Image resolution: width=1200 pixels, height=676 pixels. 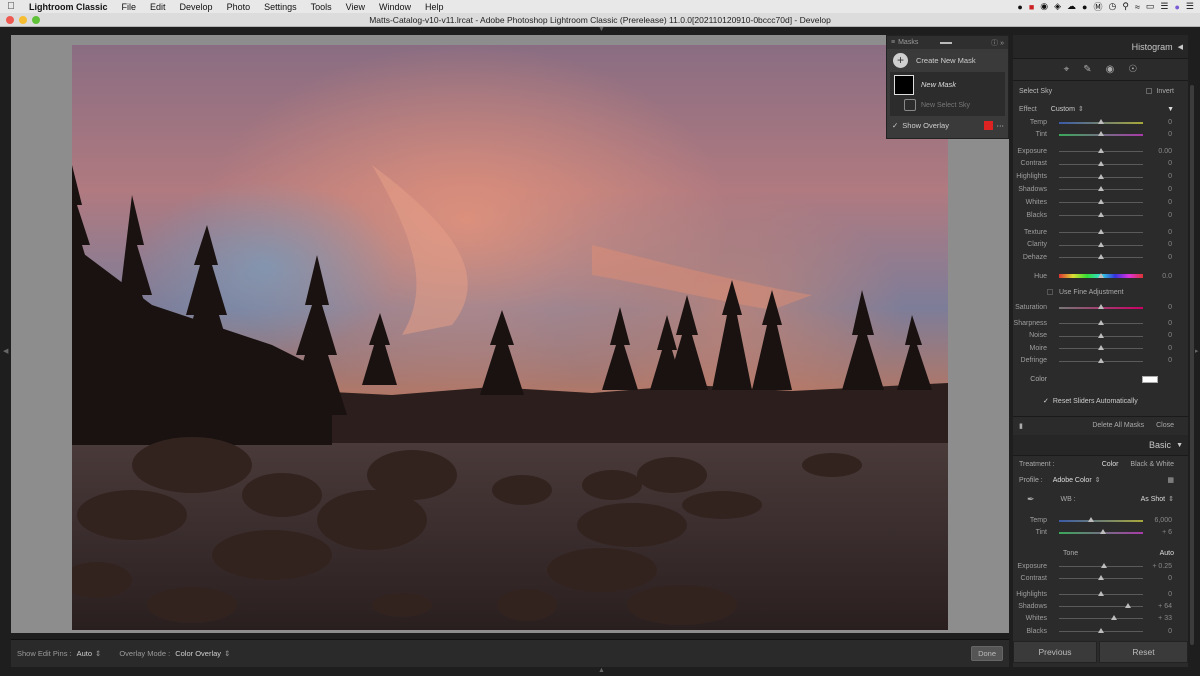 I want to click on edit-pins-control: Show Edit Pins : Auto ⇕, so click(x=59, y=653).